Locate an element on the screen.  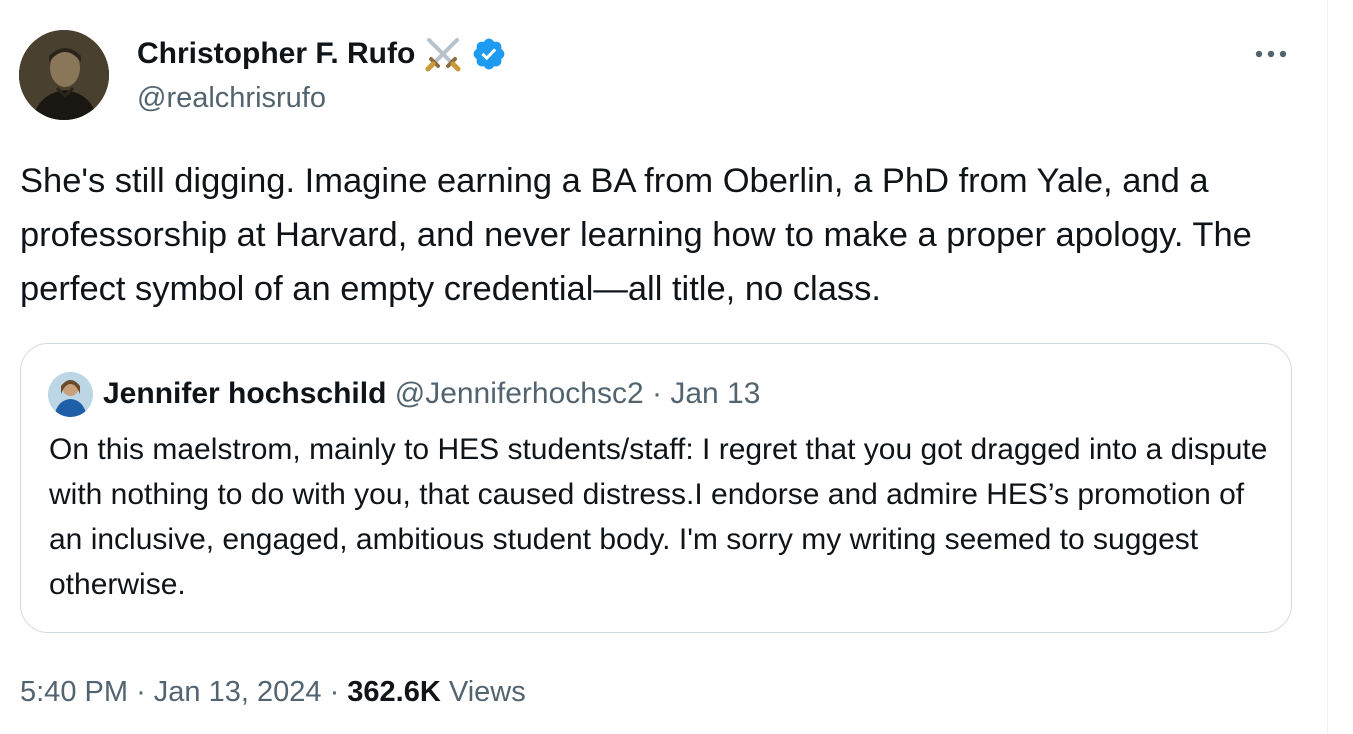
tweet-meta: 5:40 PM · Jan 13, 2024 · 362.6K Views is located at coordinates (273, 692).